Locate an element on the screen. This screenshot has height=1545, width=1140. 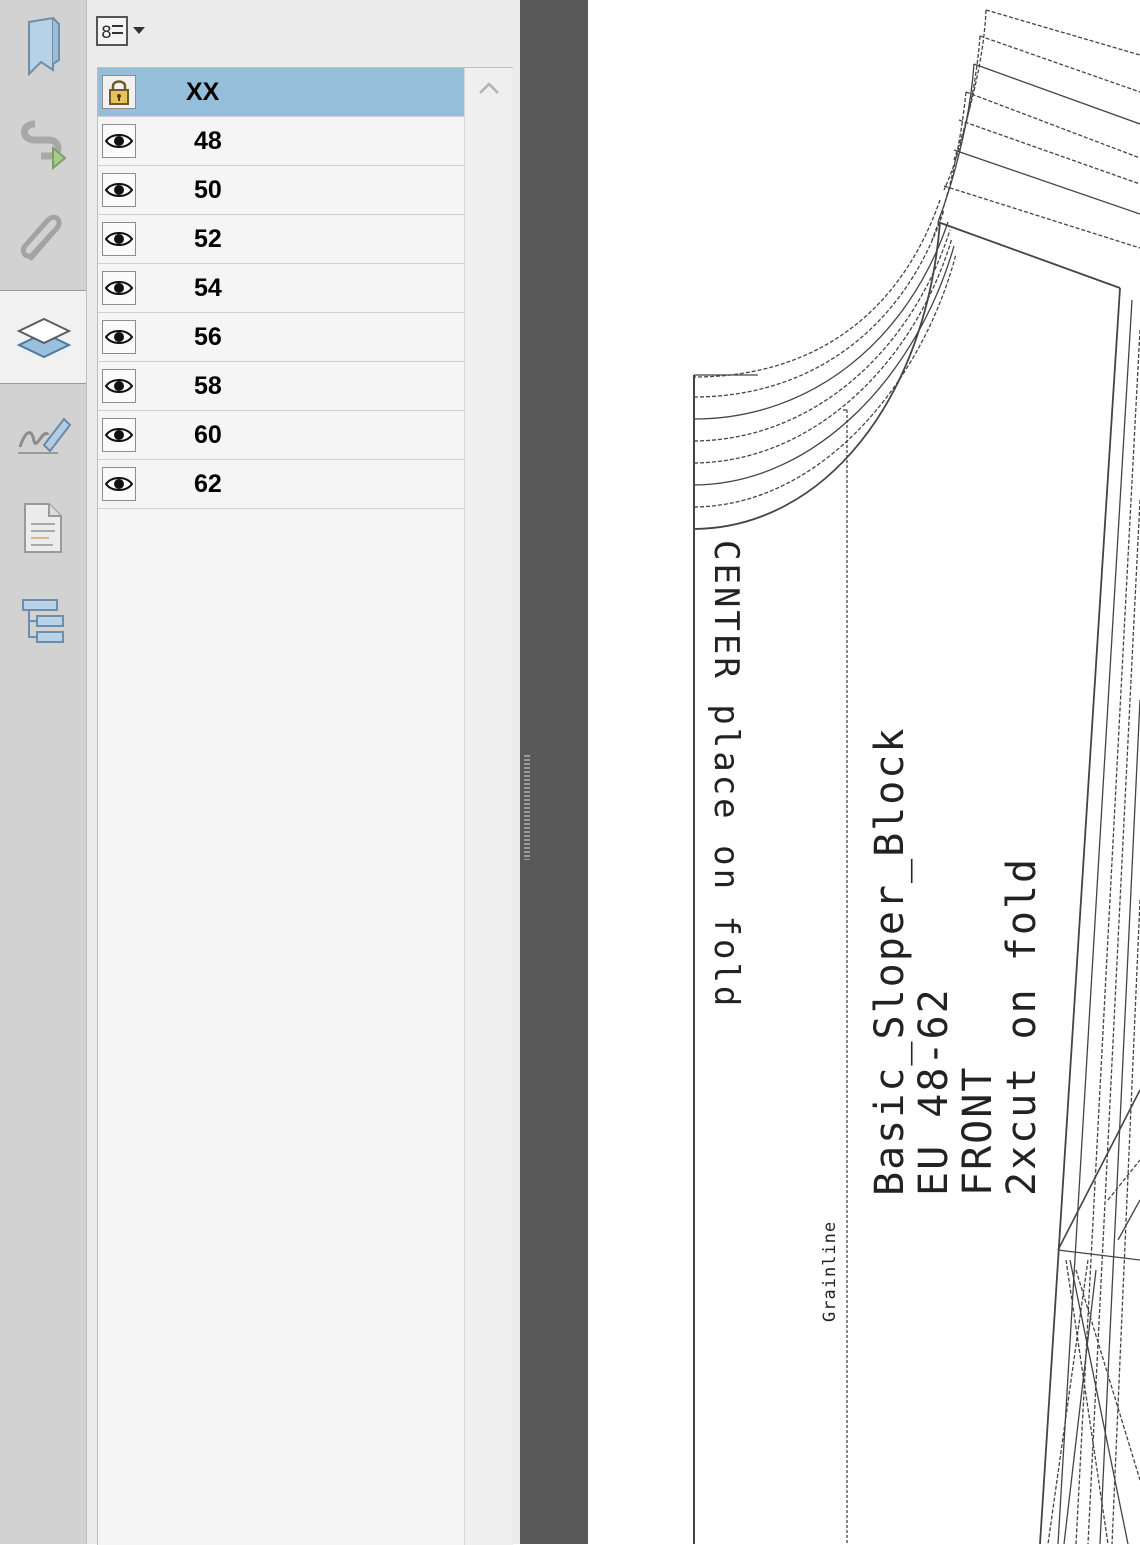
model-tree-button is located at coordinates (43, 624).